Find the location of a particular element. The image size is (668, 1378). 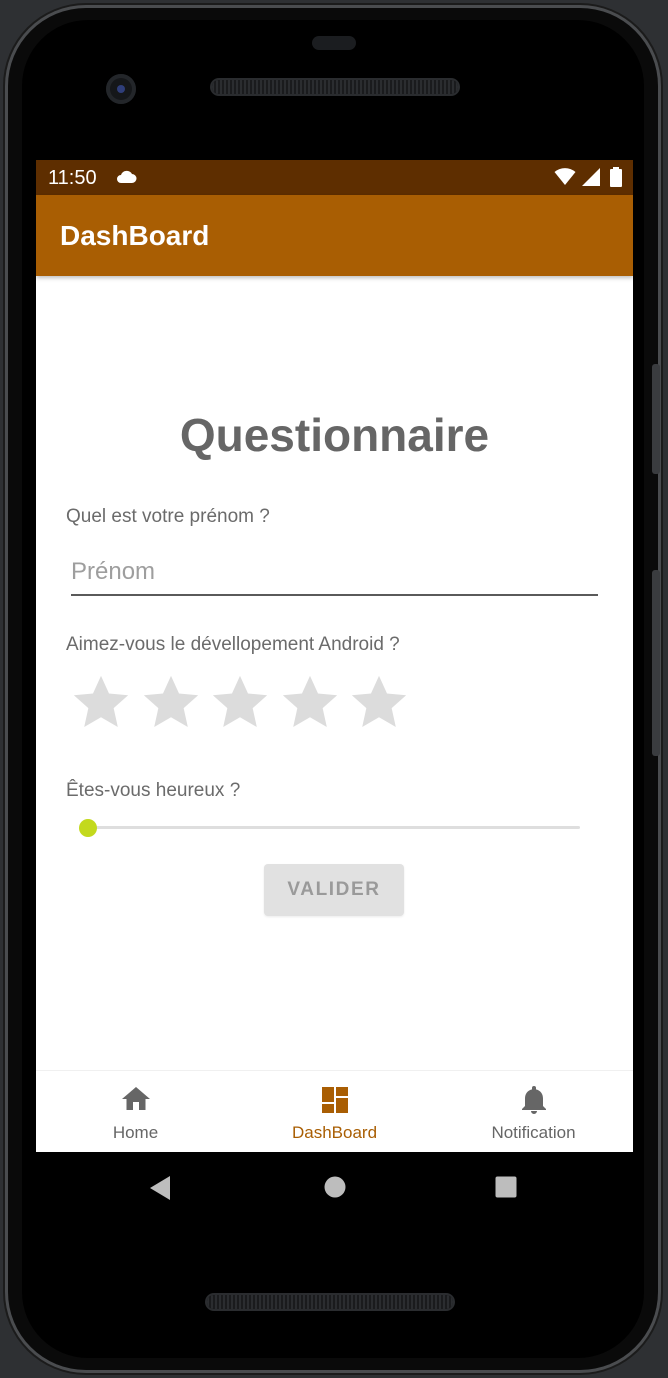

cloud-icon is located at coordinates (126, 179).